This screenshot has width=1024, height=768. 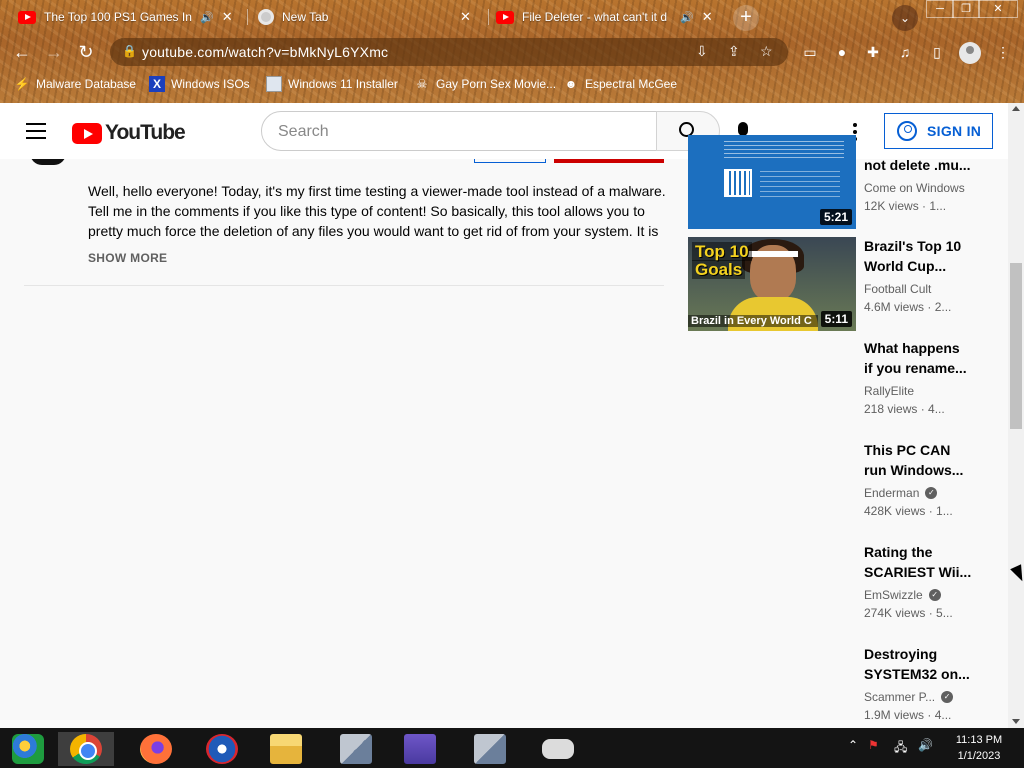 What do you see at coordinates (36, 131) in the screenshot?
I see `hamburger-menu-icon` at bounding box center [36, 131].